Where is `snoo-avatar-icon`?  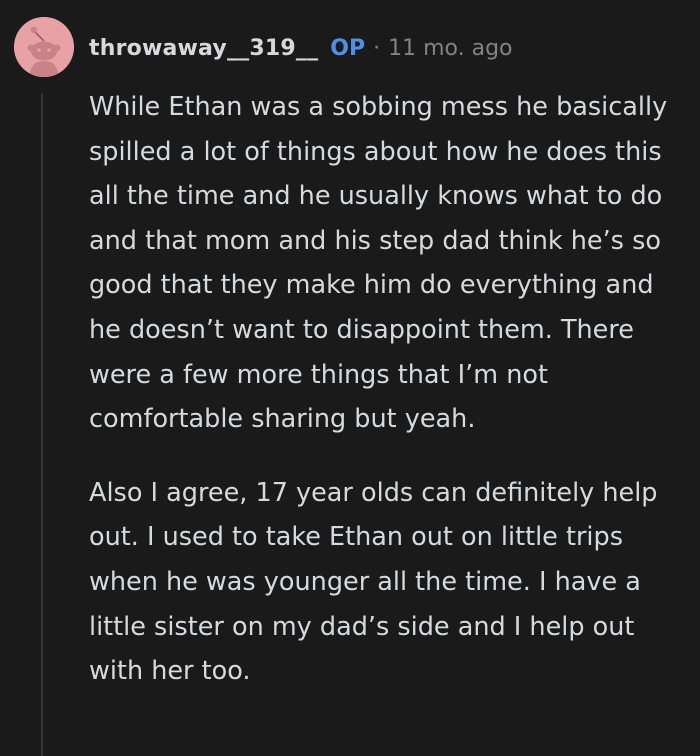 snoo-avatar-icon is located at coordinates (44, 47).